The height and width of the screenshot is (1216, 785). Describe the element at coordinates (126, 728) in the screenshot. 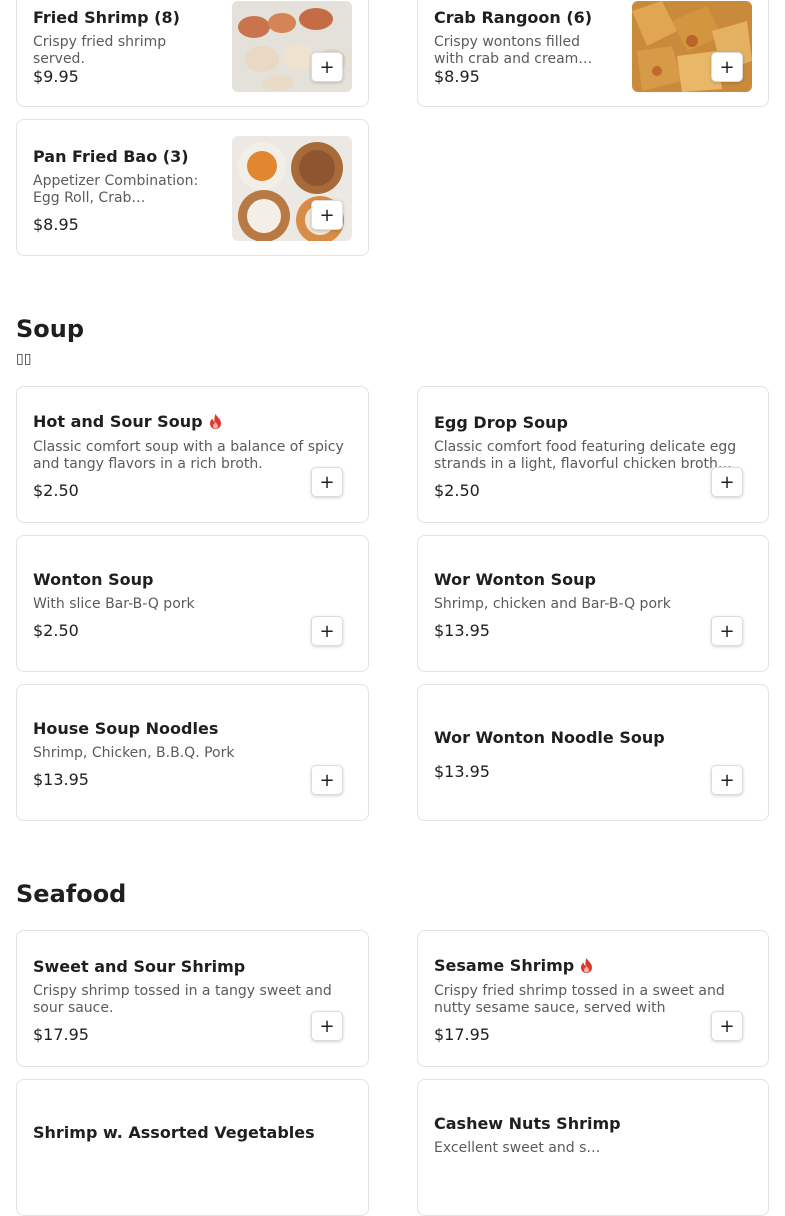

I see `item-name: House Soup Noodles` at that location.